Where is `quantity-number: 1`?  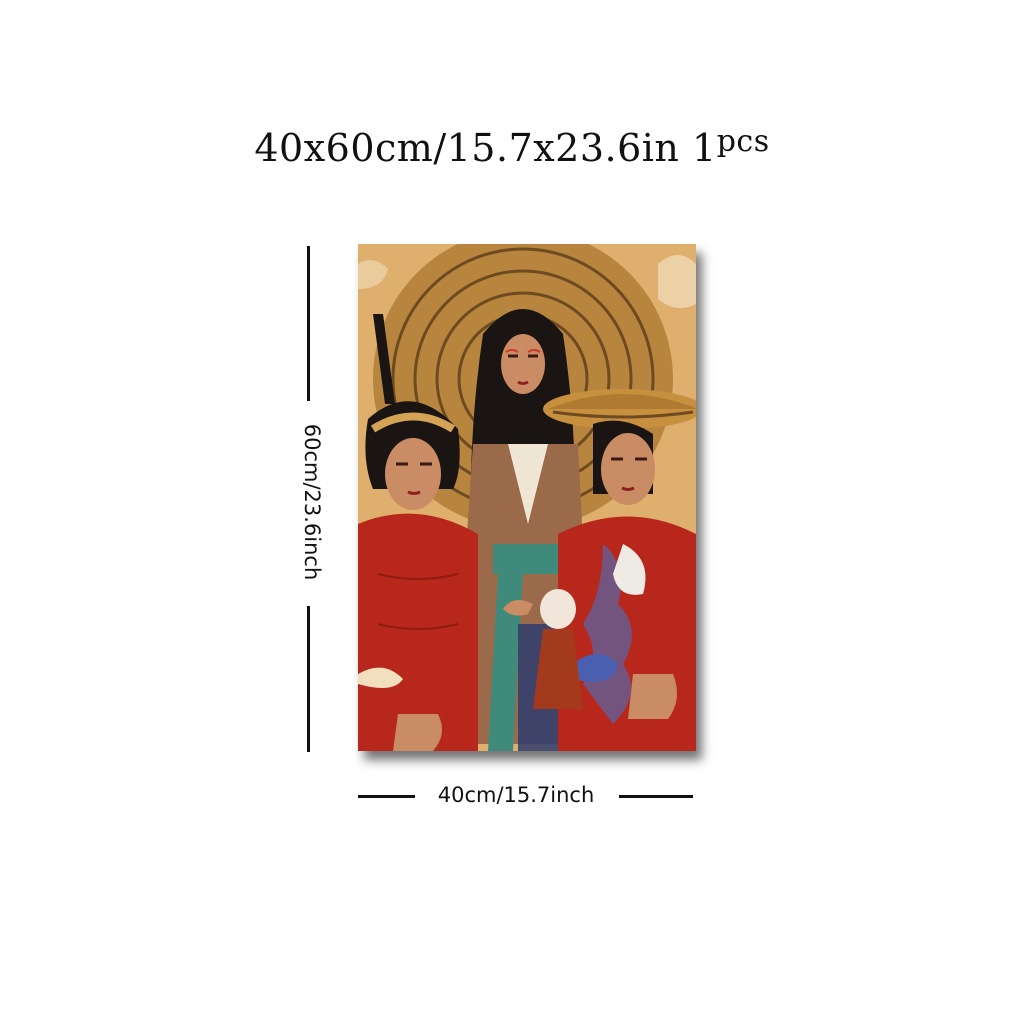 quantity-number: 1 is located at coordinates (704, 148).